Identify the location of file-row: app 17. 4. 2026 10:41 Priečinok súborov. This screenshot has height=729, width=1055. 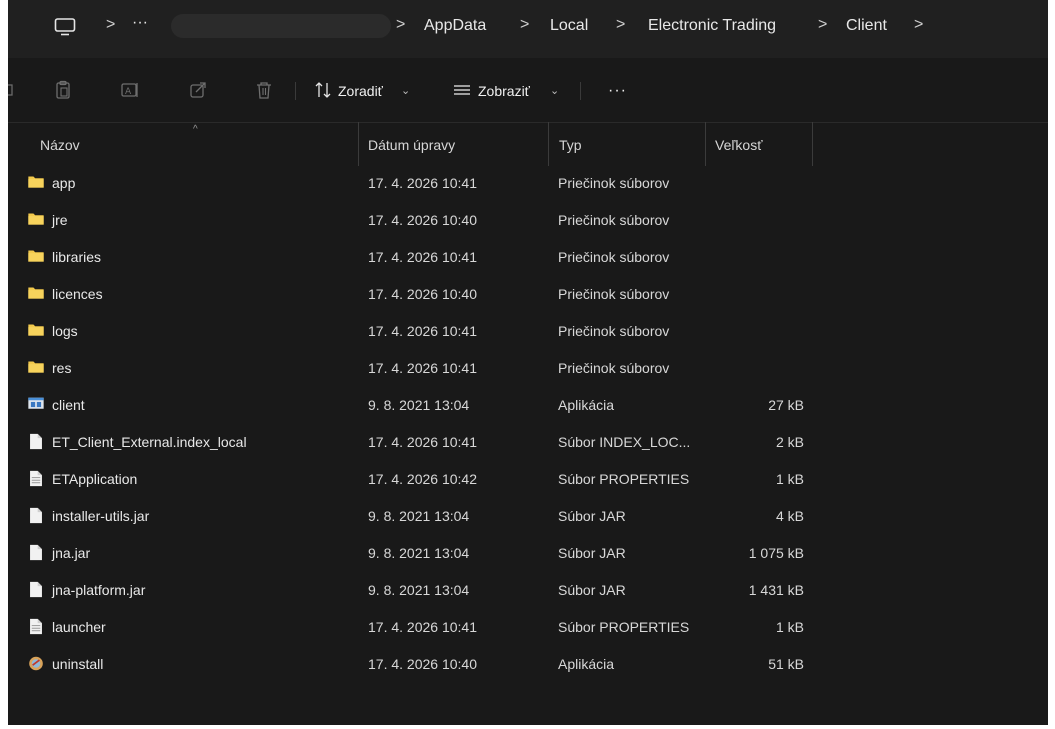
(528, 182).